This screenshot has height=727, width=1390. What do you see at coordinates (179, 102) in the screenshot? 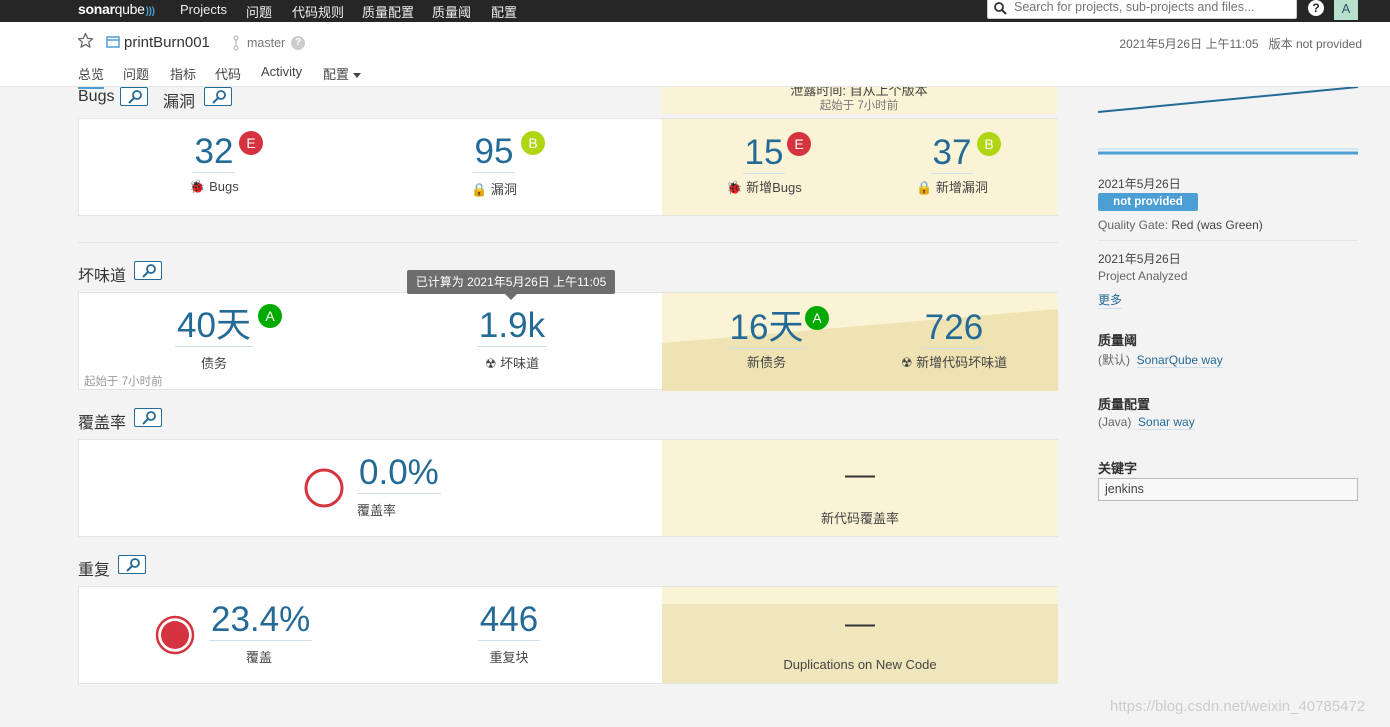
I see `vulnerabilities-section-title: 漏洞` at bounding box center [179, 102].